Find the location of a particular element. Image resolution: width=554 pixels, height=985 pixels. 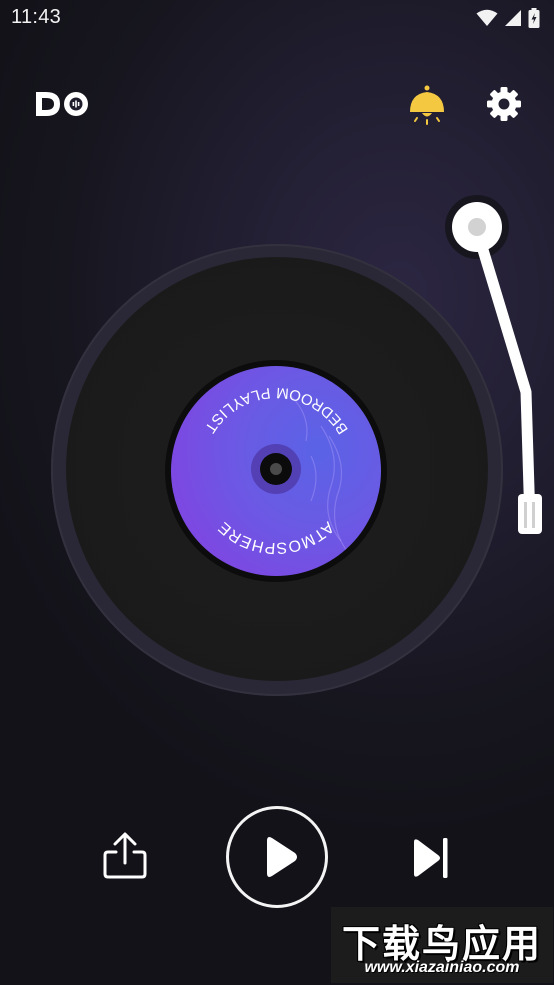

label-bottom-text: ATMOSPHERE is located at coordinates (276, 537).